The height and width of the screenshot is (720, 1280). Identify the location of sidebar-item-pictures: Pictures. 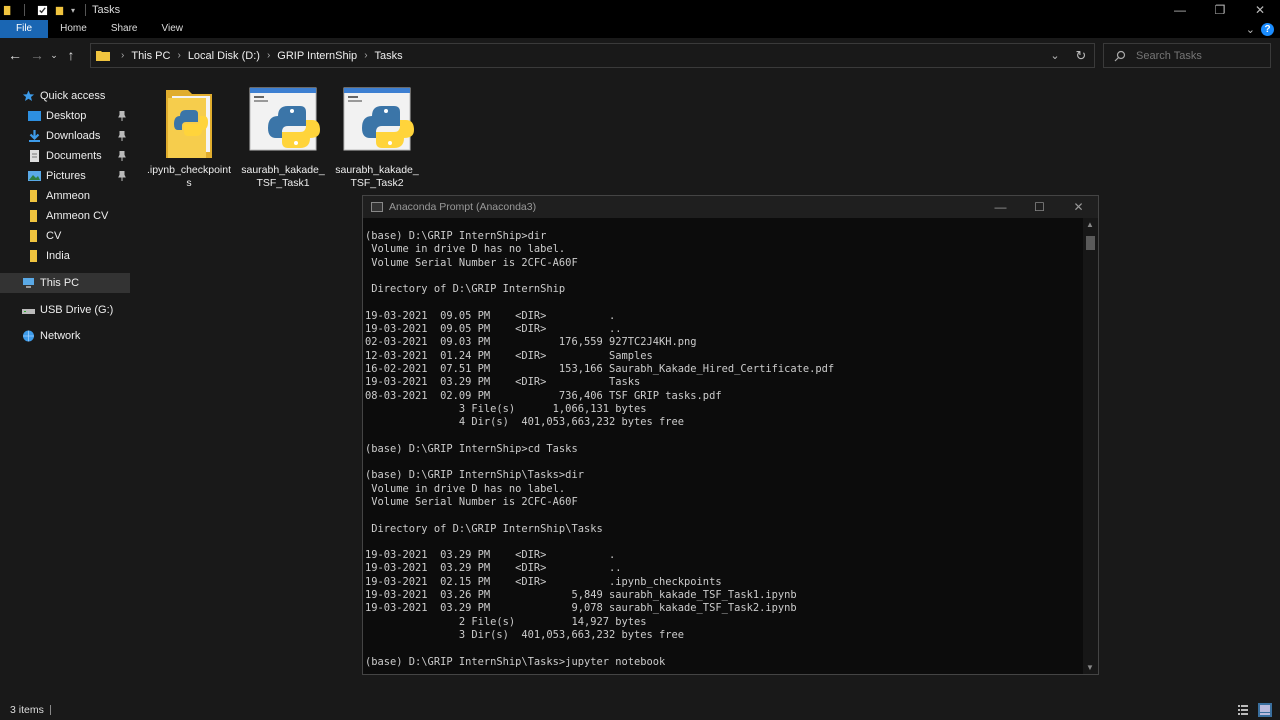
(65, 176).